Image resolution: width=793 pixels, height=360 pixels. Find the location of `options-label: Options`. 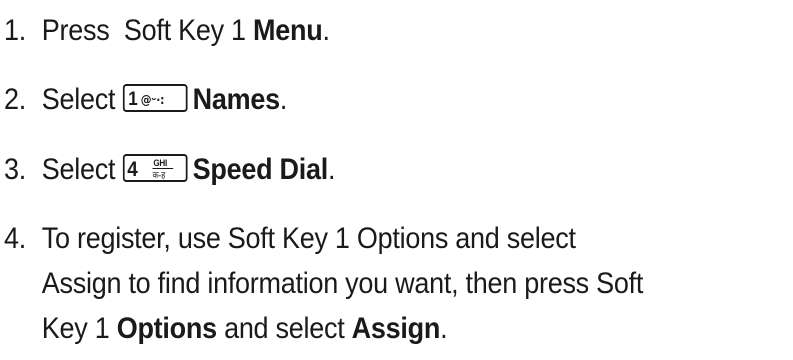

options-label: Options is located at coordinates (166, 328).